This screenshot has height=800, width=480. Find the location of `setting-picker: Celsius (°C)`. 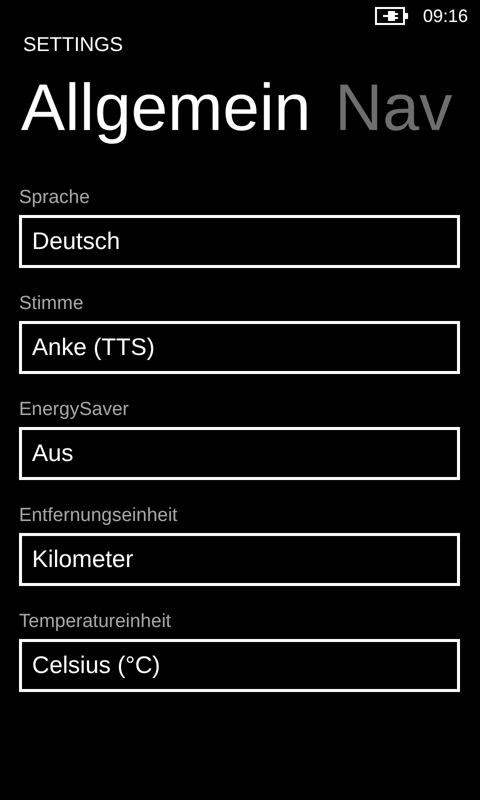

setting-picker: Celsius (°C) is located at coordinates (239, 665).